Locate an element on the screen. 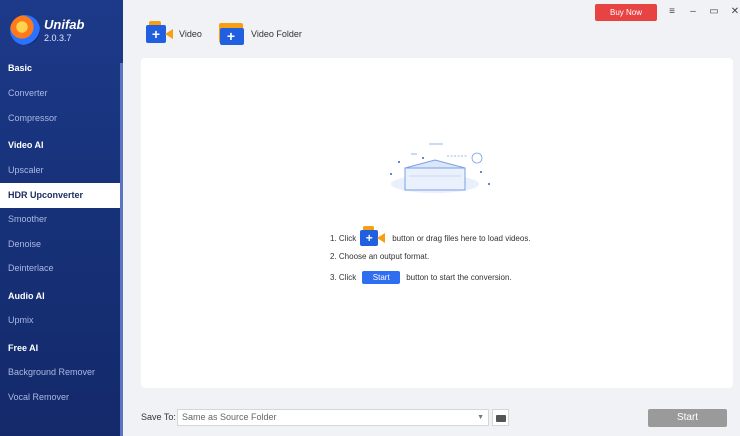 This screenshot has height=436, width=740. instruction-step-2: 2. Choose an output format. is located at coordinates (380, 256).